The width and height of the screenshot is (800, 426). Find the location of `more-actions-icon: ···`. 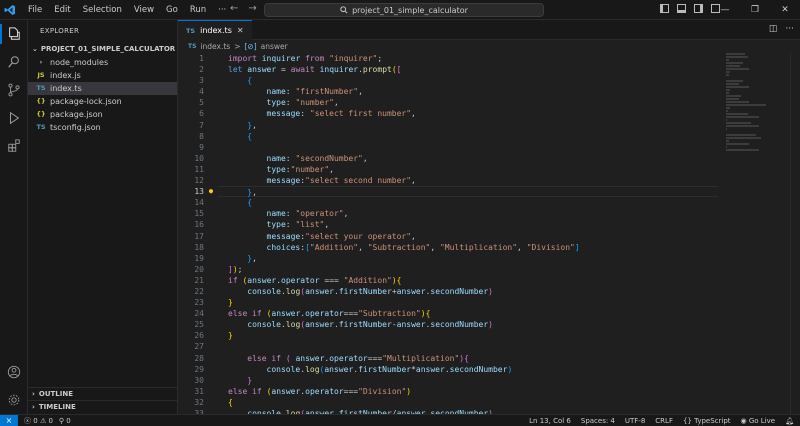

more-actions-icon: ··· is located at coordinates (789, 29).